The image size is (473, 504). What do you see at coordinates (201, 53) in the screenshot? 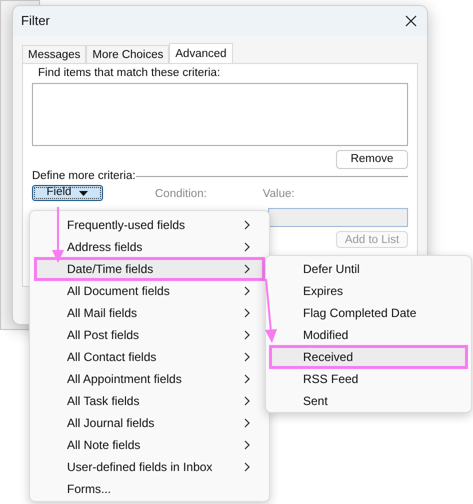
I see `tab: Advanced` at bounding box center [201, 53].